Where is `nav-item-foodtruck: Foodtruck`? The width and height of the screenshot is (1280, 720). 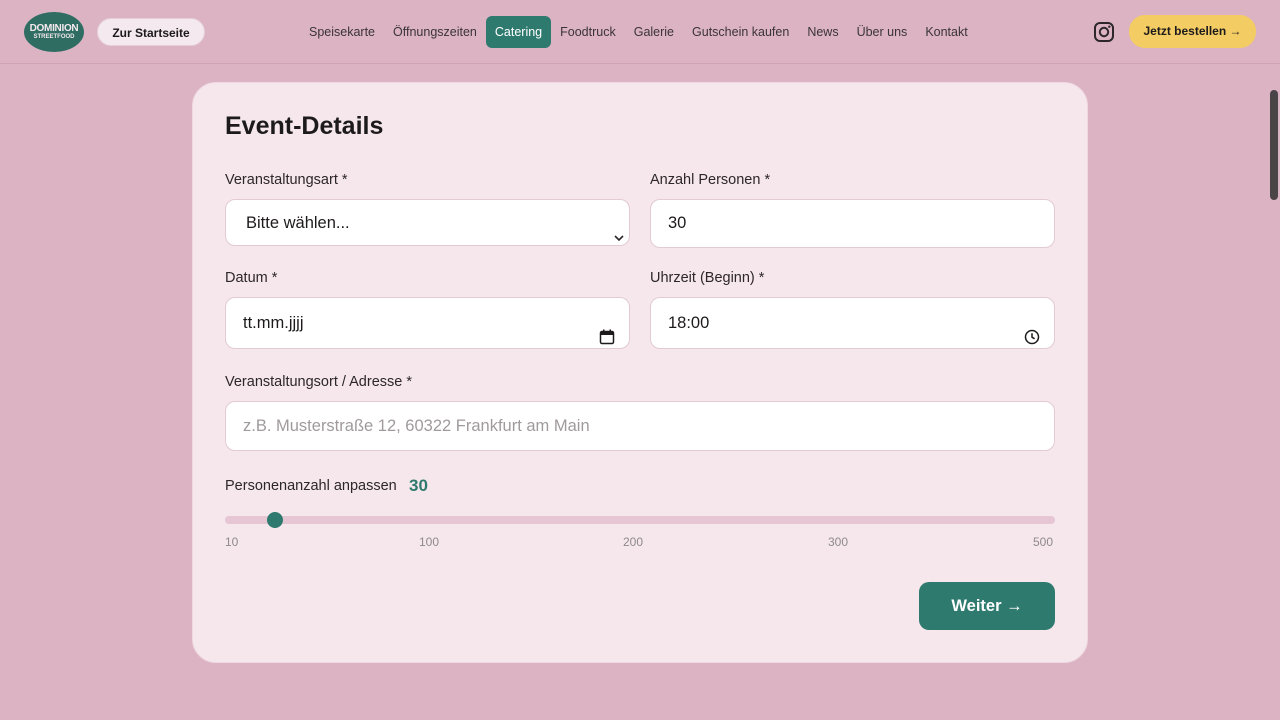 nav-item-foodtruck: Foodtruck is located at coordinates (588, 32).